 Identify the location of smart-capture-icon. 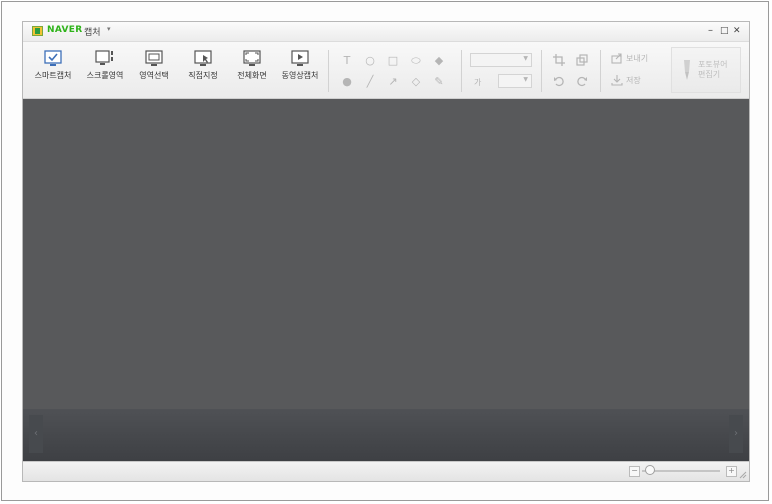
(53, 58).